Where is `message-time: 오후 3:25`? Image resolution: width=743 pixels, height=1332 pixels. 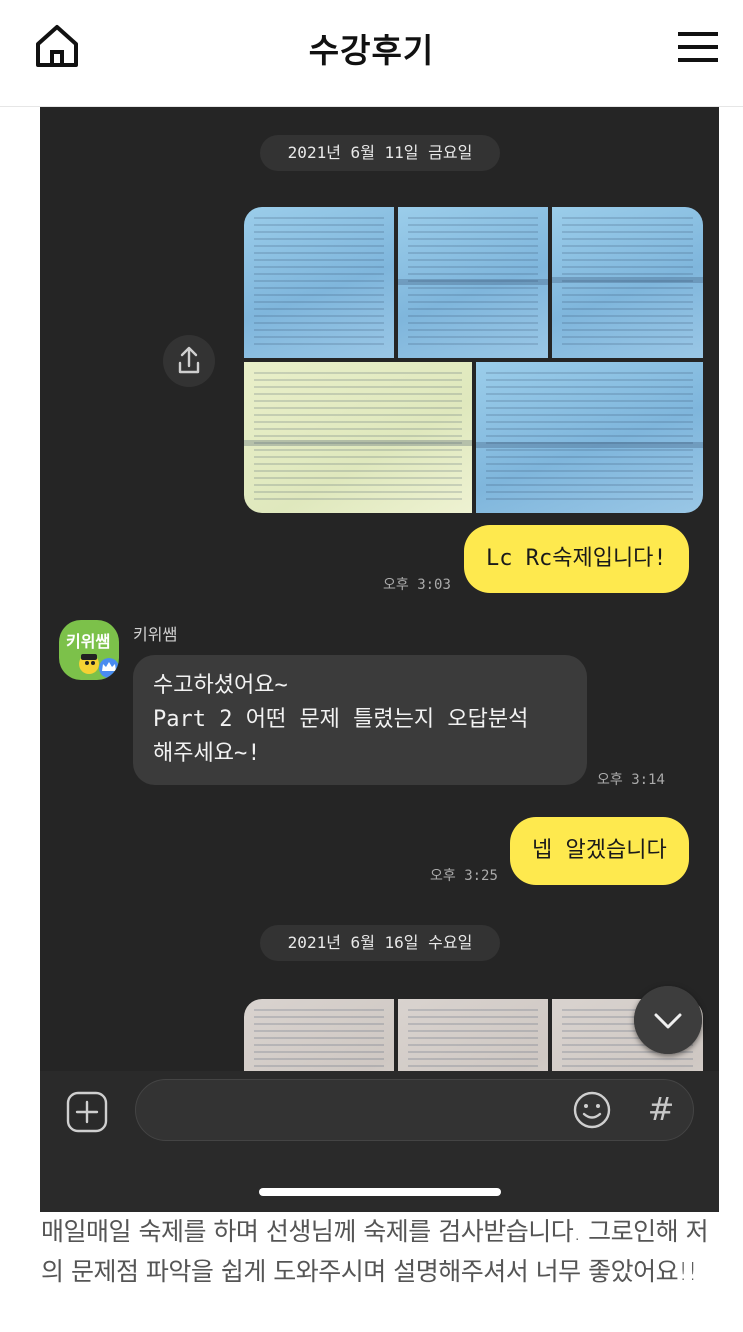
message-time: 오후 3:25 is located at coordinates (464, 876).